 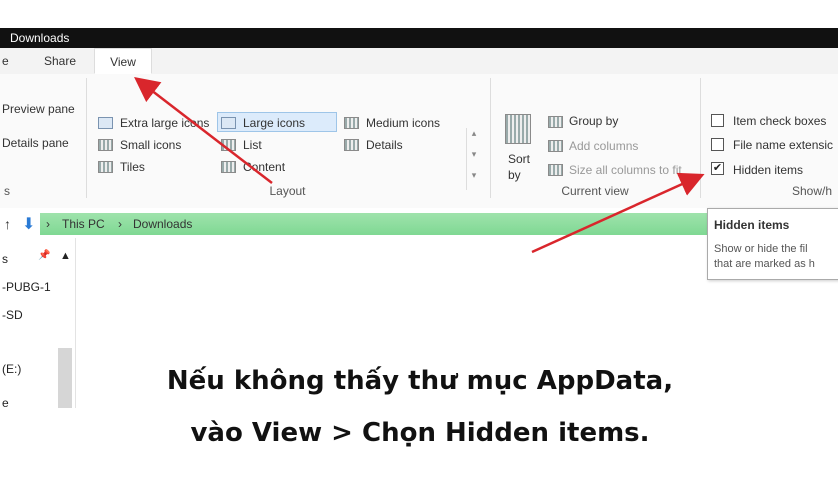 I want to click on arrow-to-hidden-items, so click(x=618, y=213).